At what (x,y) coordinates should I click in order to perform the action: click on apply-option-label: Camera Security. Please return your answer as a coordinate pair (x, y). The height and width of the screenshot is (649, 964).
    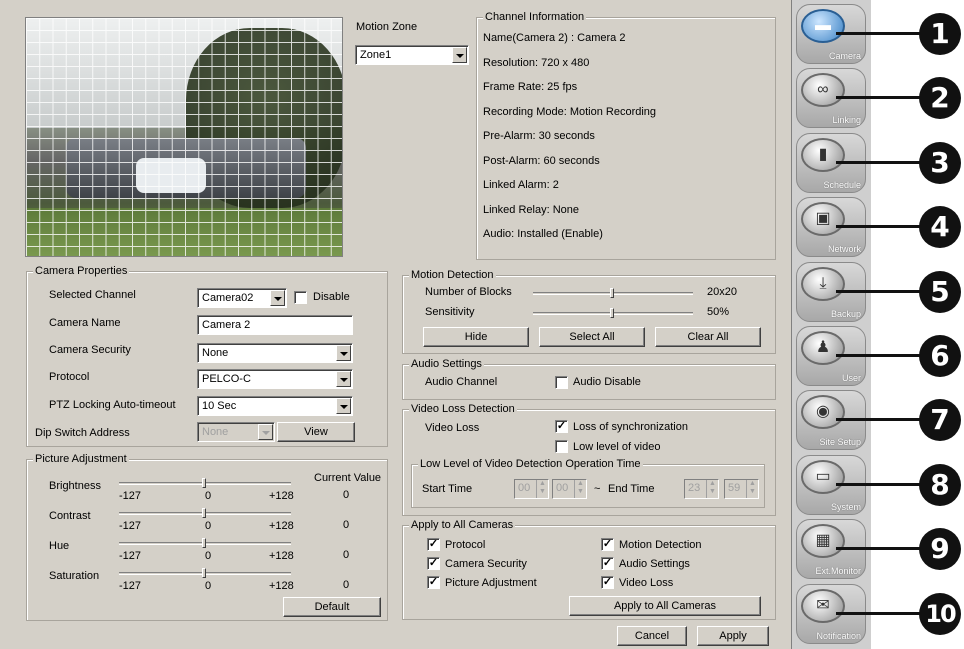
    Looking at the image, I should click on (486, 564).